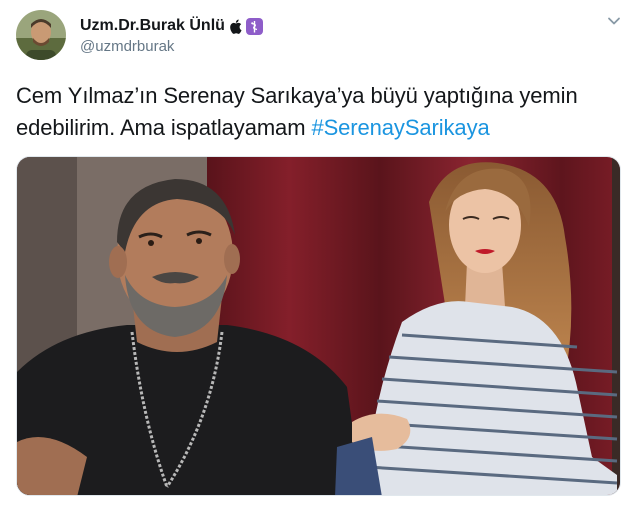  What do you see at coordinates (235, 26) in the screenshot?
I see `apple-icon` at bounding box center [235, 26].